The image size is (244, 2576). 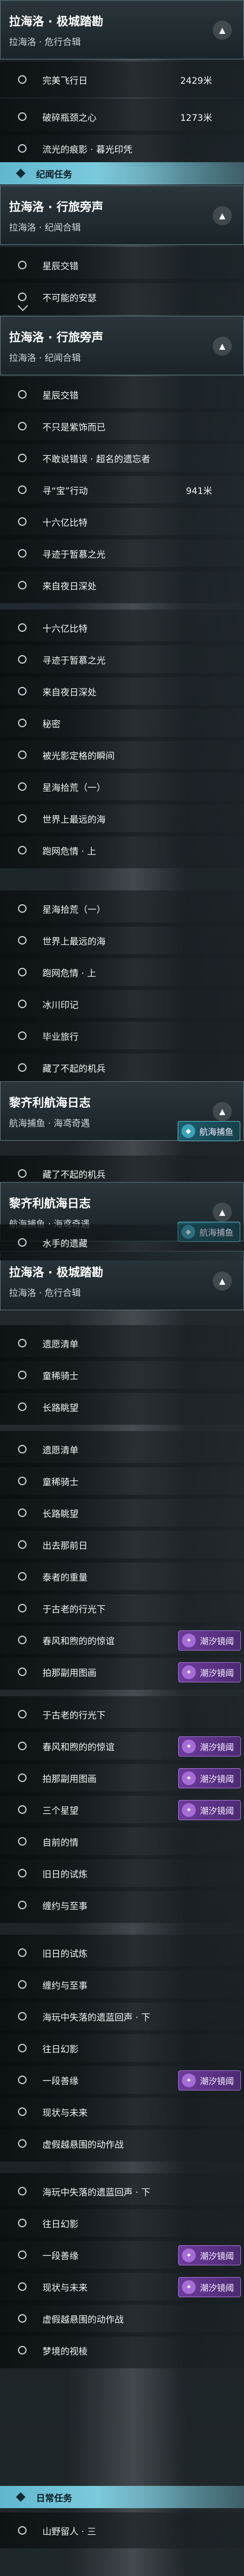 I want to click on quest-title: 世界上最远的海, so click(x=74, y=941).